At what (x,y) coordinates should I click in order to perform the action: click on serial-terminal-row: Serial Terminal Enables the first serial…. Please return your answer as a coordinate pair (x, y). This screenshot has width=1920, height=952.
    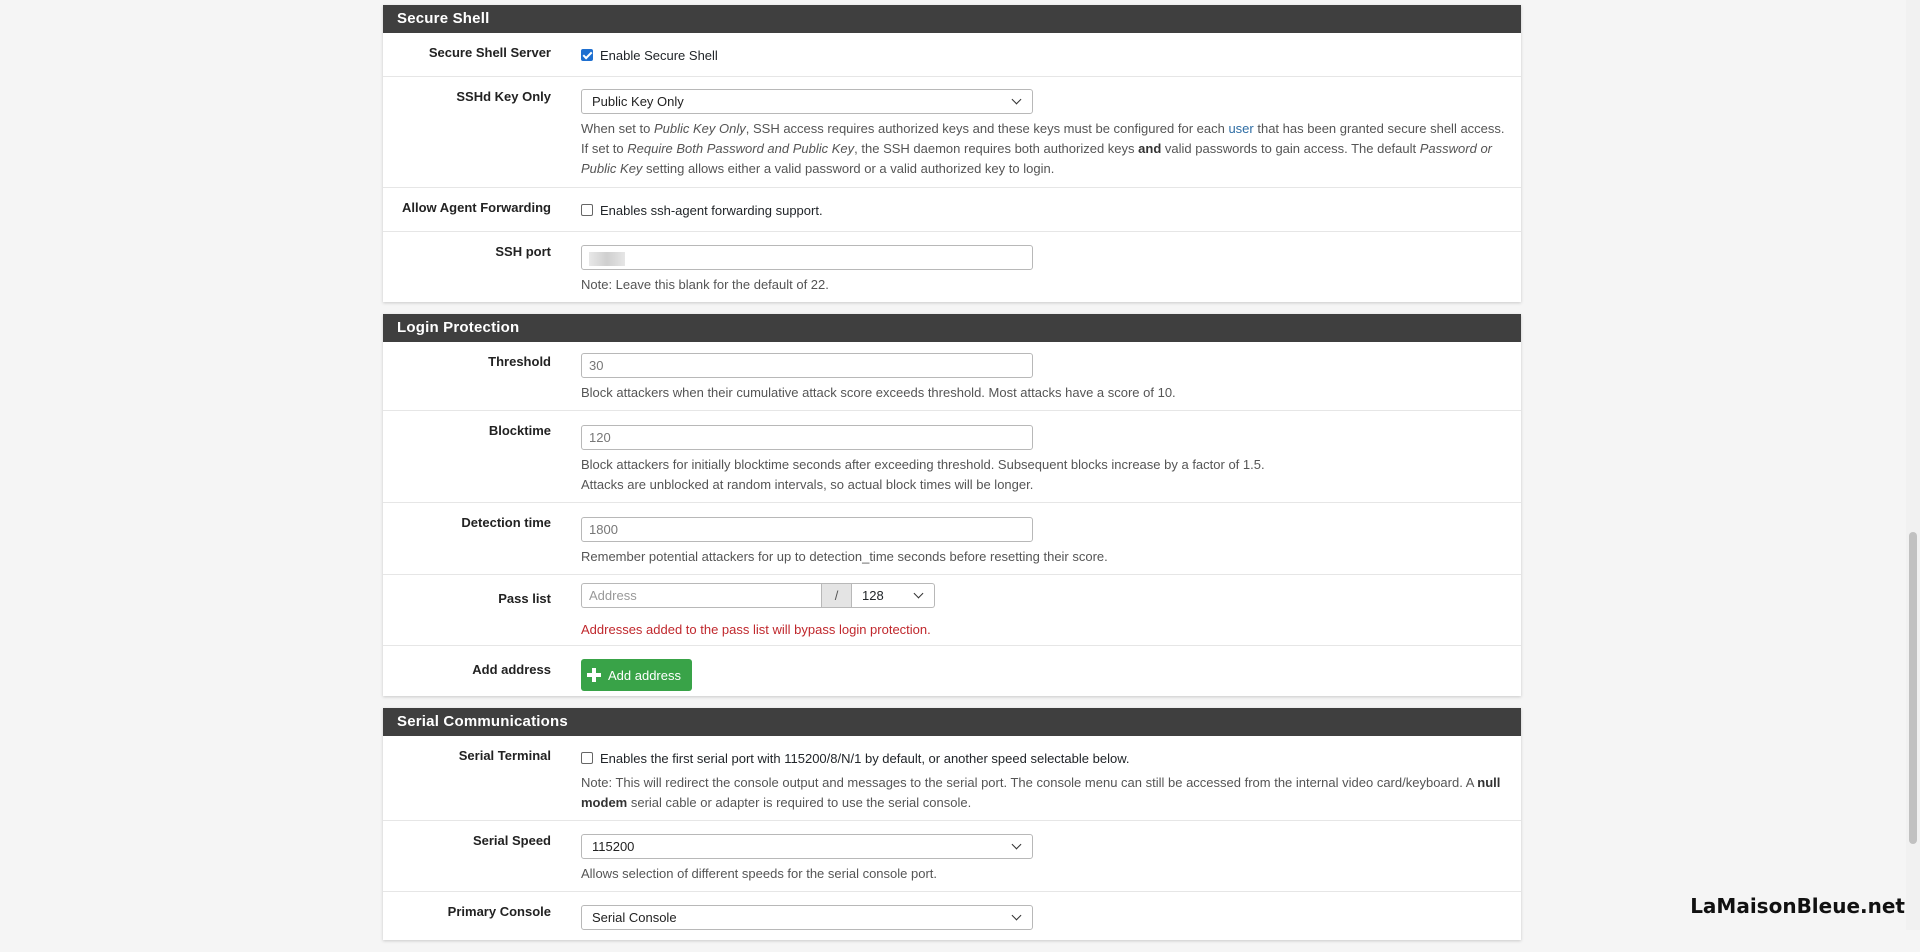
    Looking at the image, I should click on (952, 778).